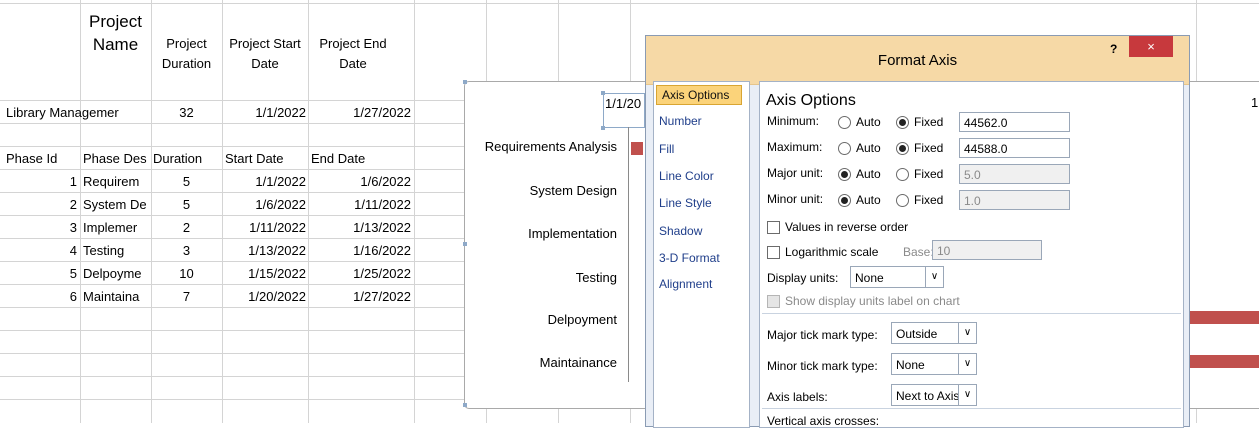  What do you see at coordinates (872, 301) in the screenshot?
I see `show-units-label: Show display units label on chart` at bounding box center [872, 301].